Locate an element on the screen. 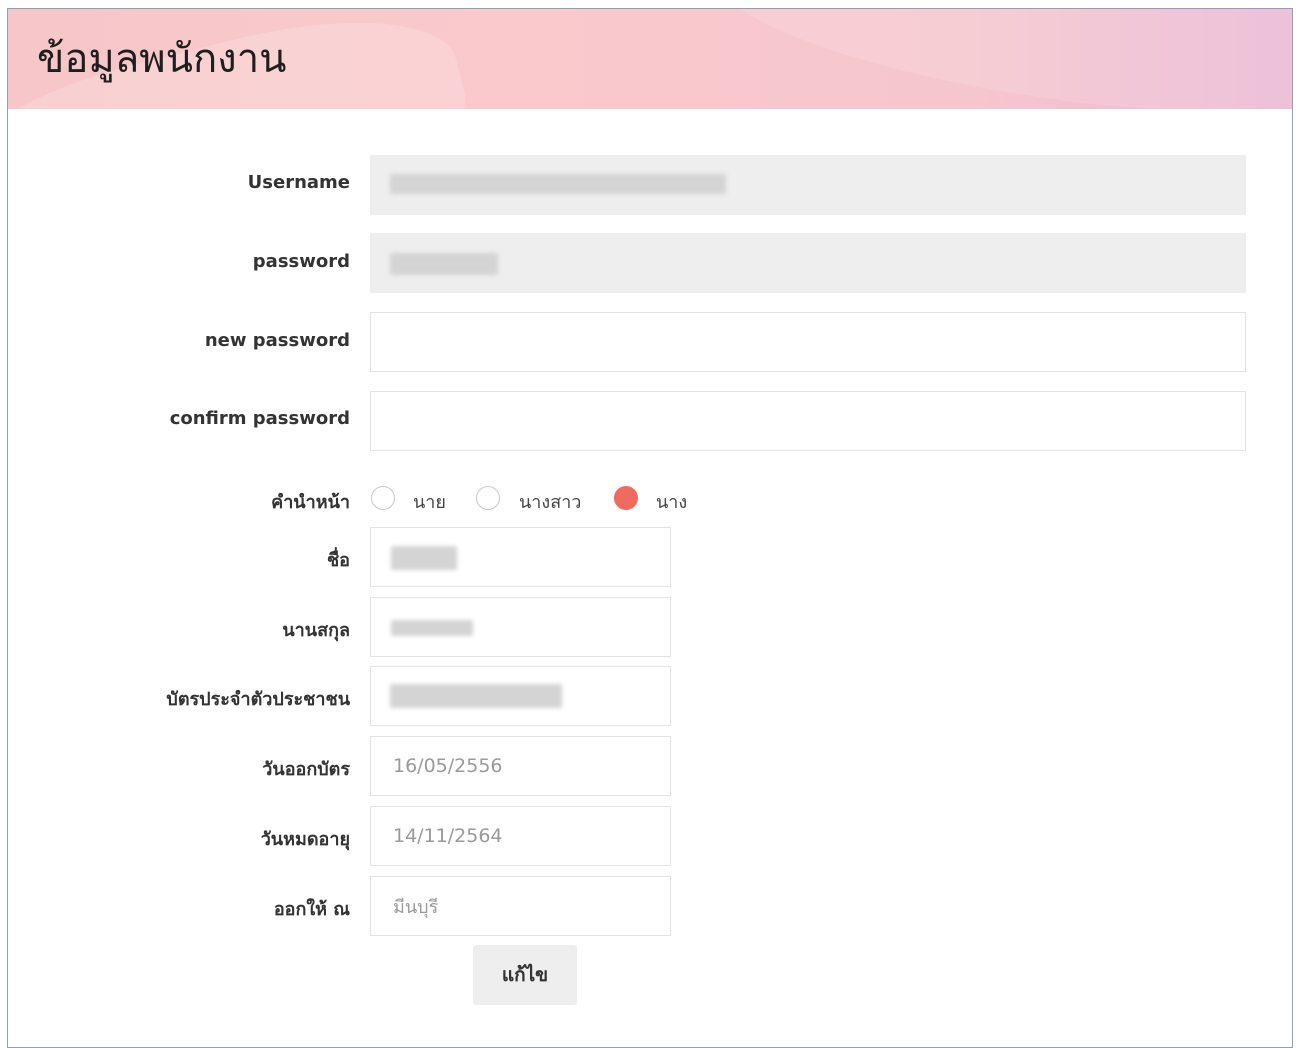  radio-label-mr: นาย is located at coordinates (429, 501).